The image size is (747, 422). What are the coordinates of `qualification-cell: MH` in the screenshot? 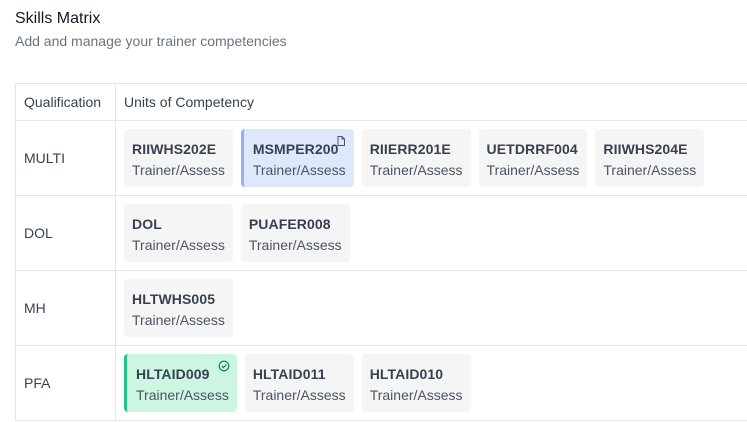 It's located at (66, 308).